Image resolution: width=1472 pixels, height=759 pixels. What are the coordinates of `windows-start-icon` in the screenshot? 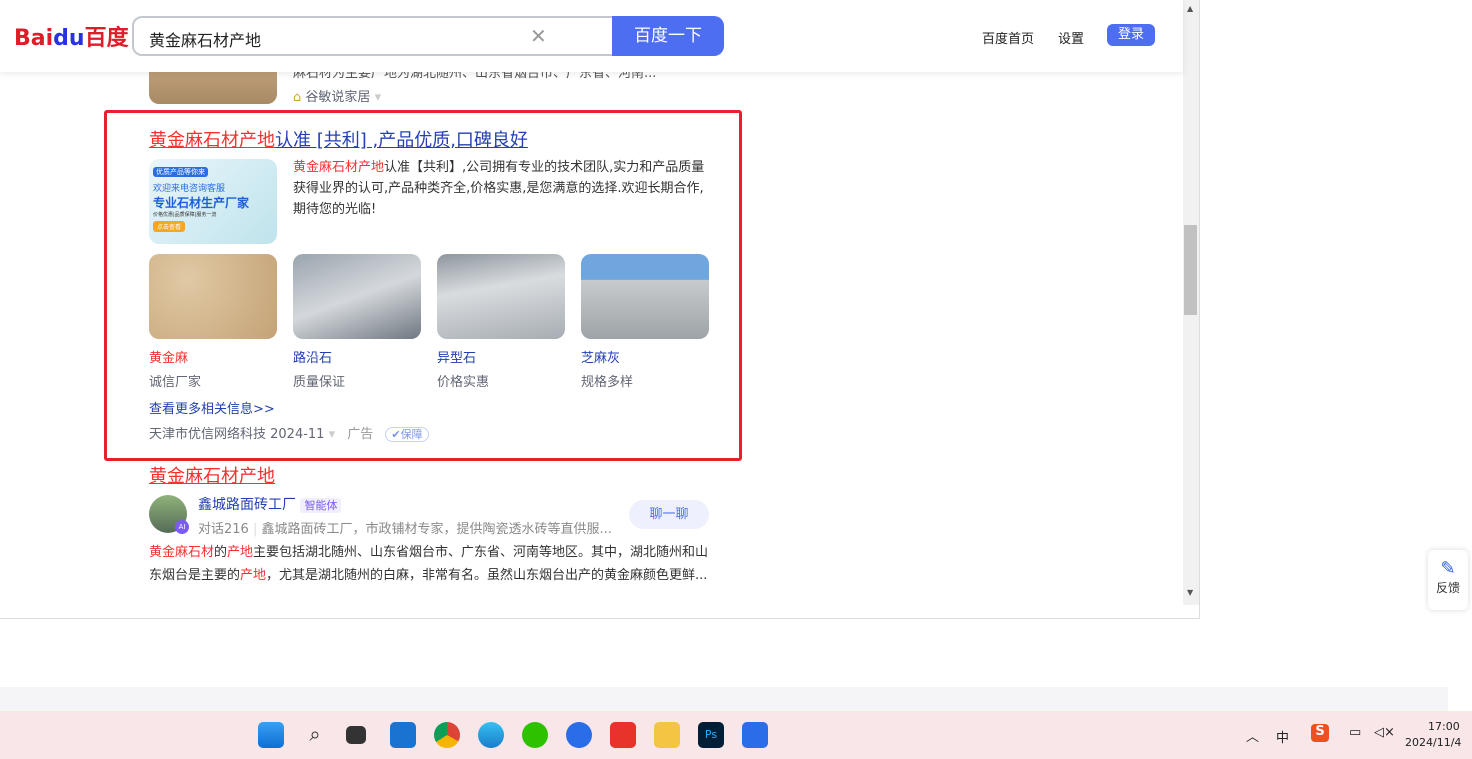 It's located at (271, 735).